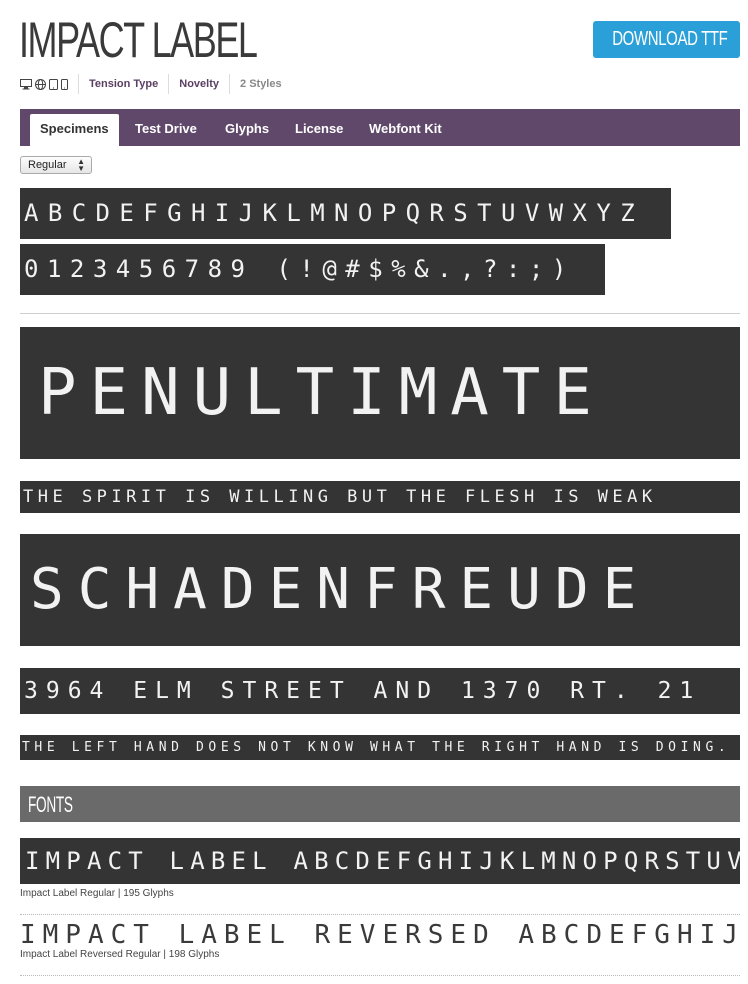 This screenshot has width=748, height=984. I want to click on specimen-numerals: 0123456789 (!@#$%&.,?:;), so click(312, 269).